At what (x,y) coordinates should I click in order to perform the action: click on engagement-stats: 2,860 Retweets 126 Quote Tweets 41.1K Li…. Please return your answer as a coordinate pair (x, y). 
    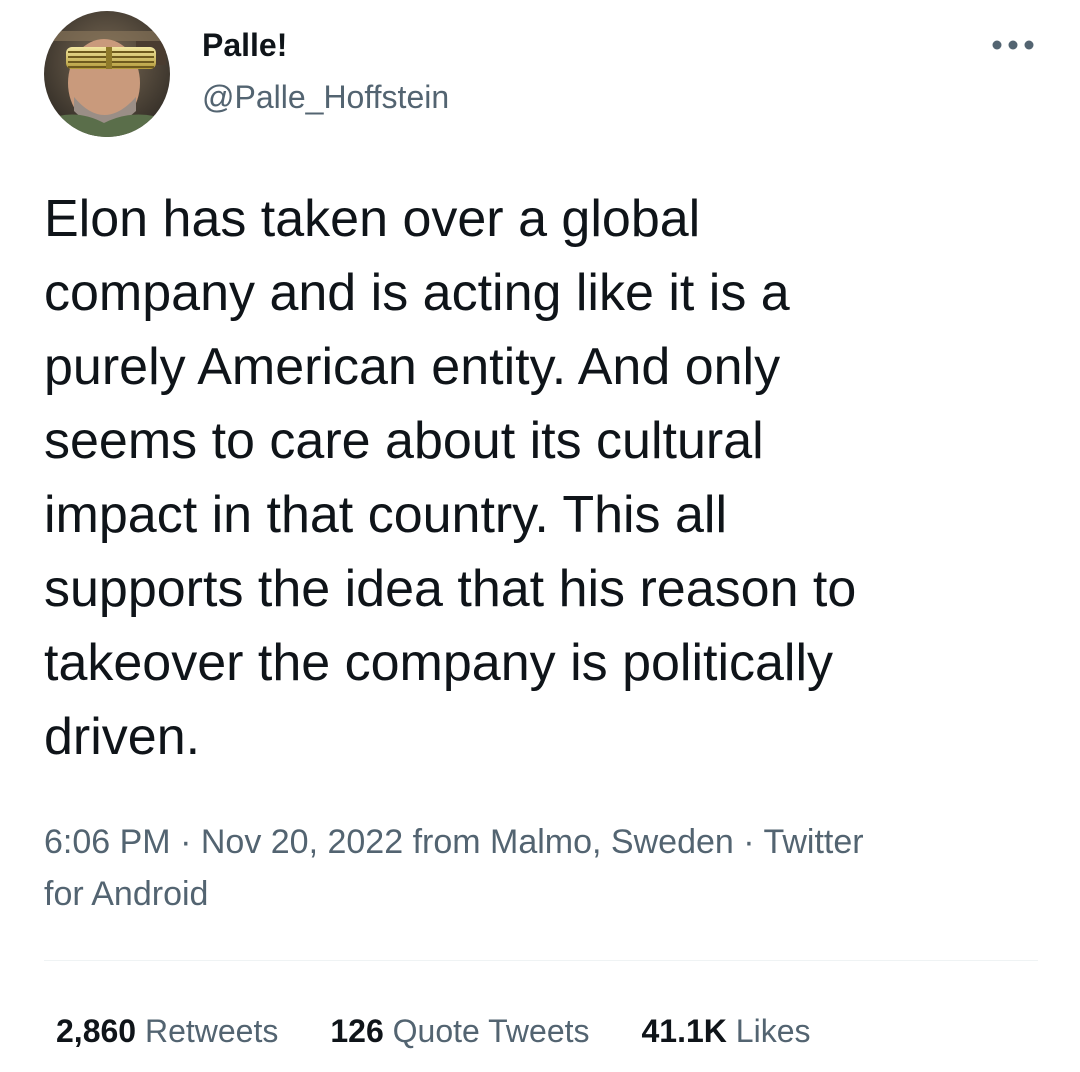
    Looking at the image, I should click on (433, 1031).